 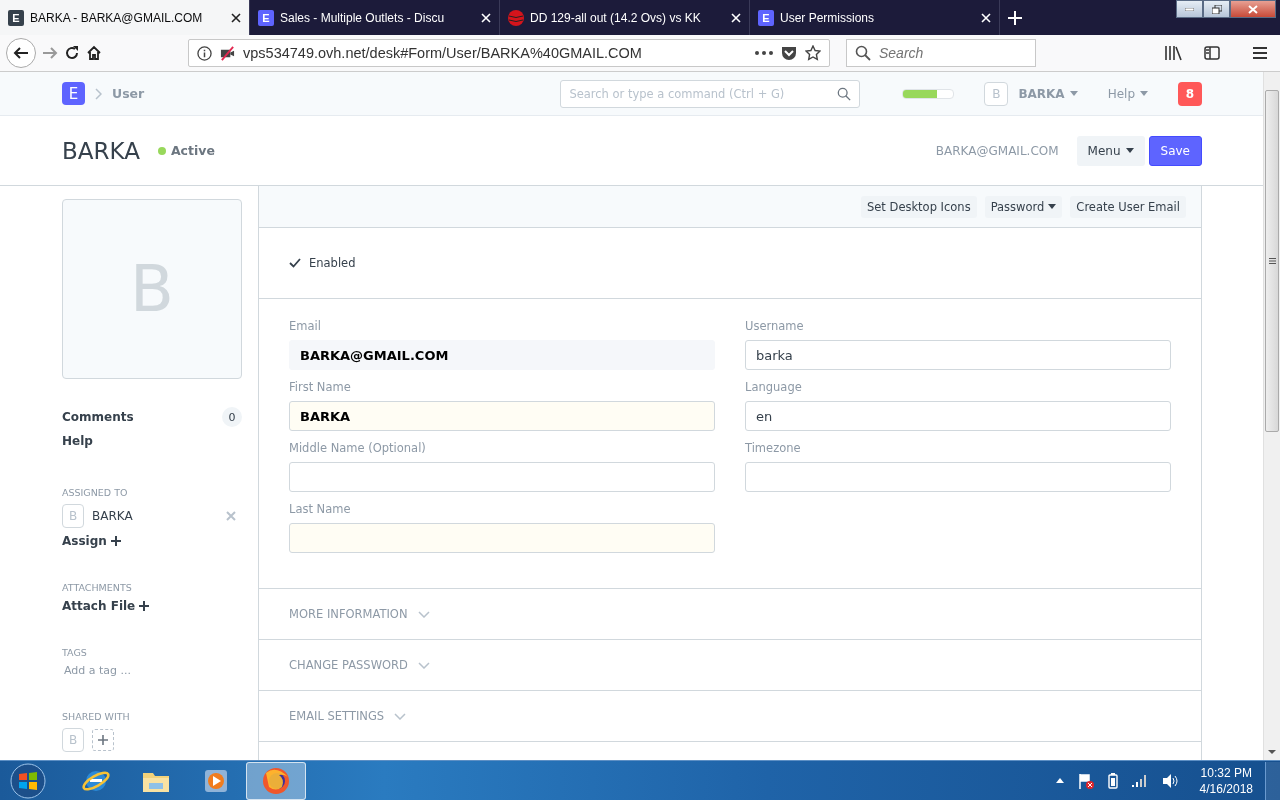 What do you see at coordinates (91, 541) in the screenshot?
I see `assign-link: Assign` at bounding box center [91, 541].